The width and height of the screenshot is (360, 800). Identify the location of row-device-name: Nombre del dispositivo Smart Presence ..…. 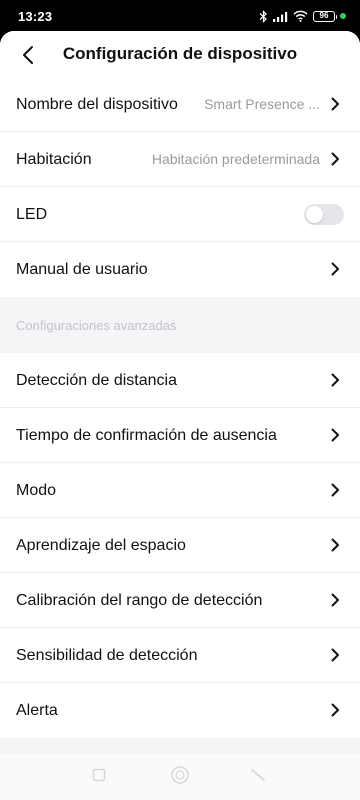
(180, 104).